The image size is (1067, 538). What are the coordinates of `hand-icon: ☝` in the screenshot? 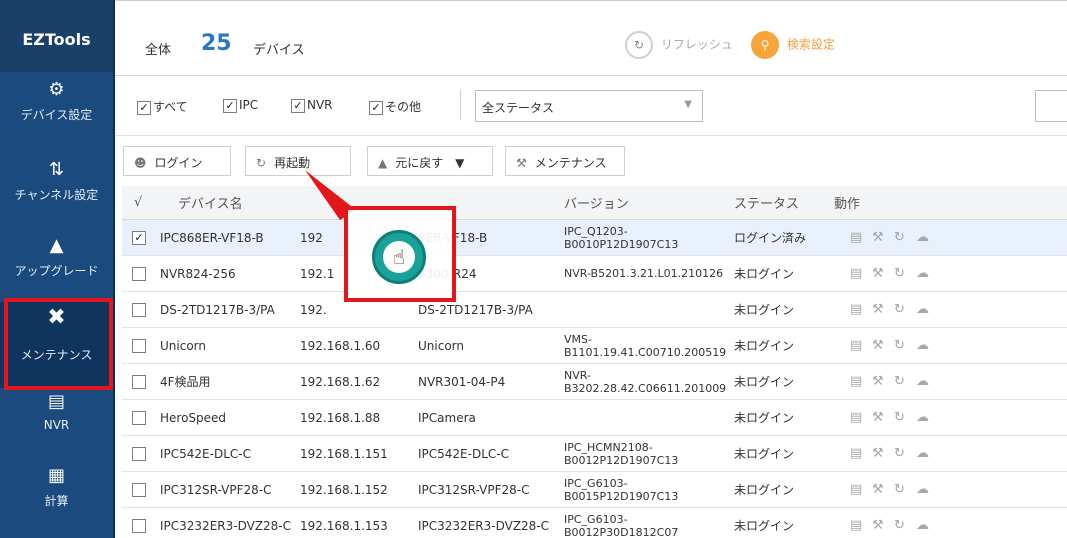 It's located at (399, 257).